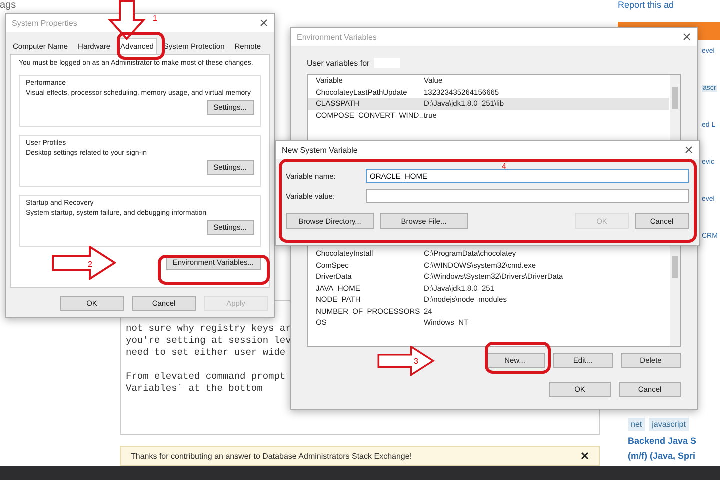 The image size is (720, 480). I want to click on step-number: 4, so click(504, 166).